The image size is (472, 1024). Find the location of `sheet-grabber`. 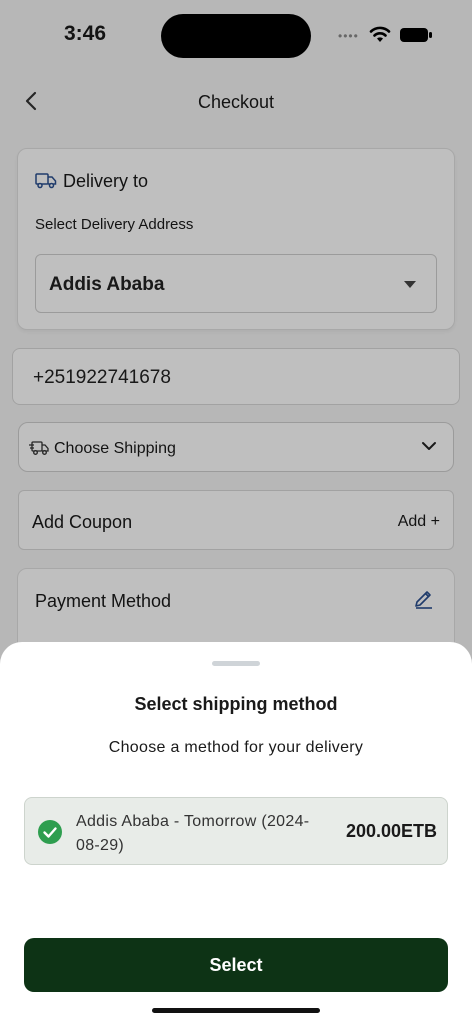

sheet-grabber is located at coordinates (236, 663).